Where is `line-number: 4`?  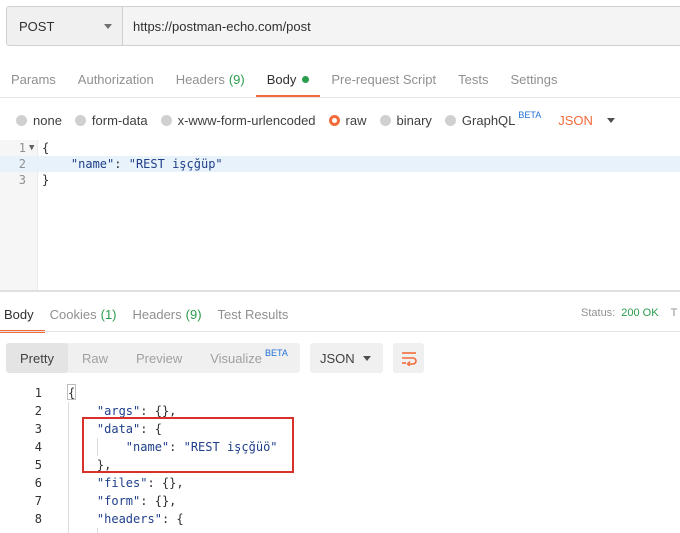 line-number: 4 is located at coordinates (38, 447).